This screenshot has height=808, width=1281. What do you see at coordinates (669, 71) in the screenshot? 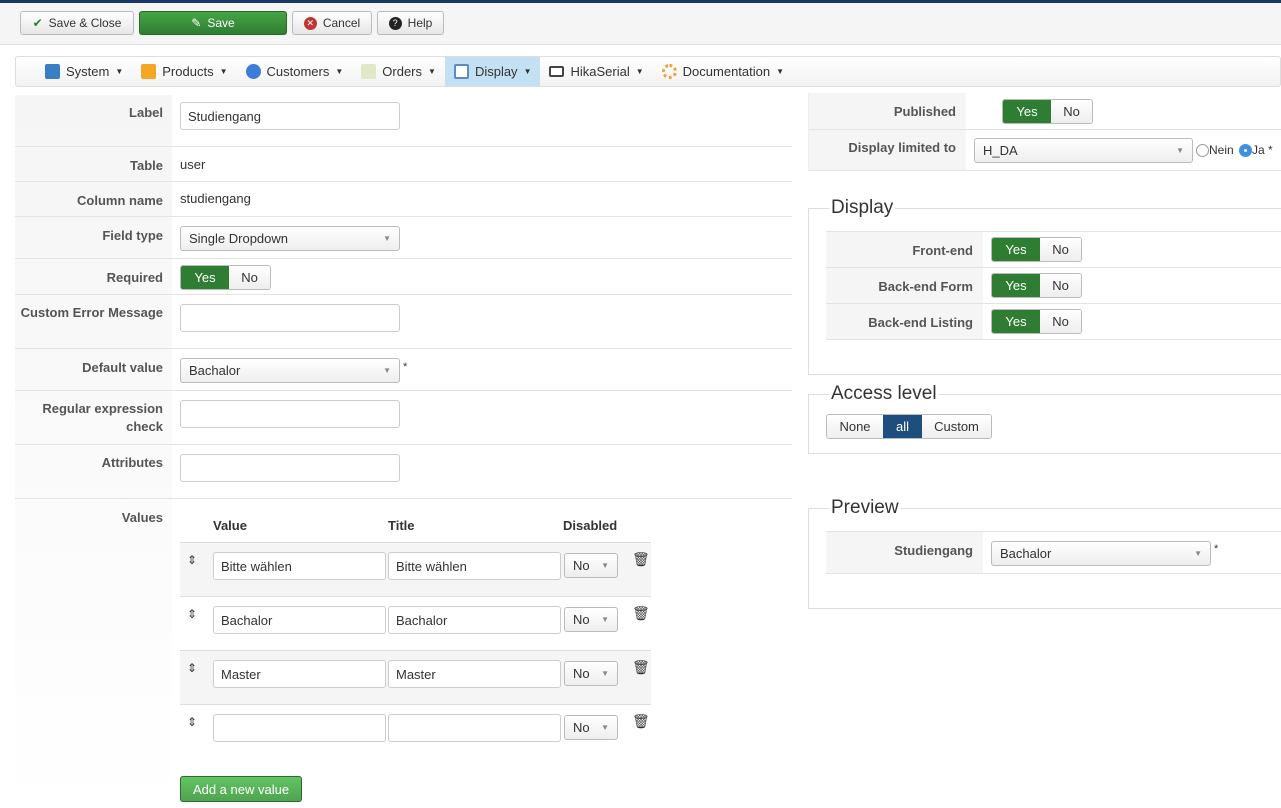
I see `lifebuoy-icon` at bounding box center [669, 71].